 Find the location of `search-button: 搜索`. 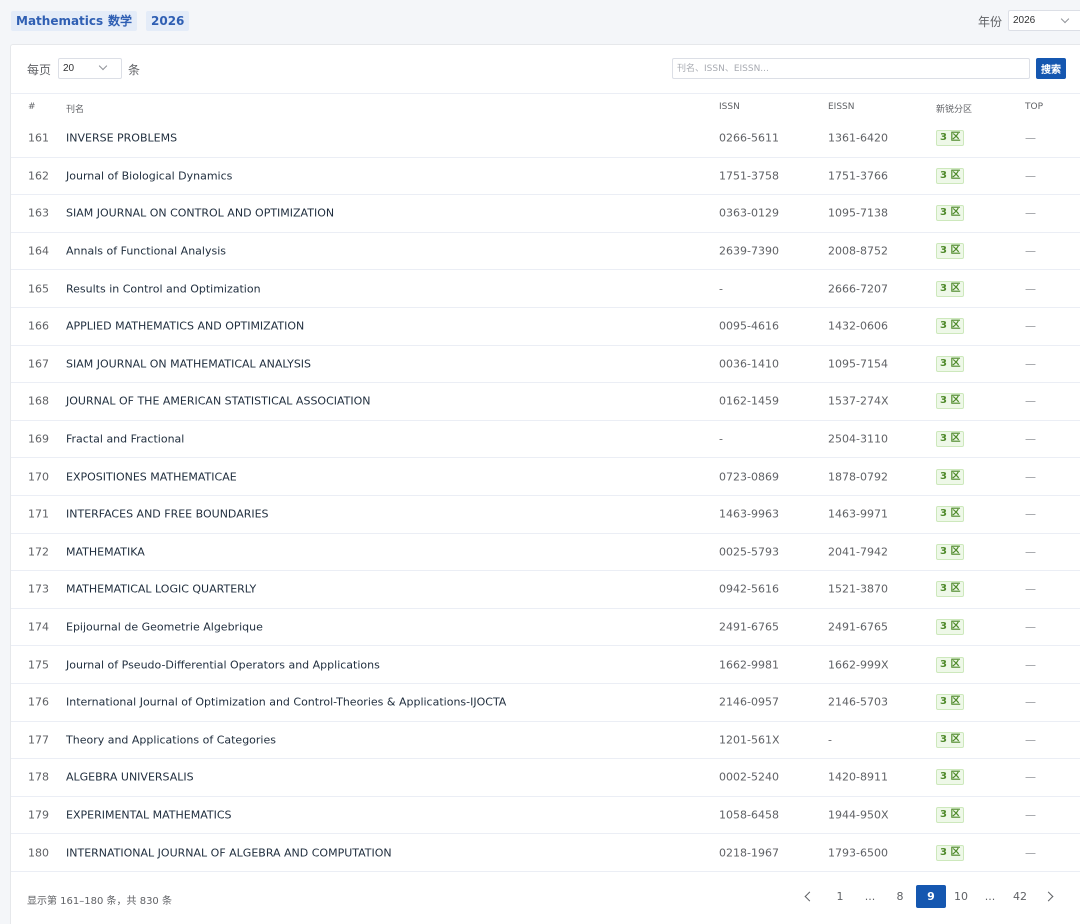

search-button: 搜索 is located at coordinates (1051, 68).